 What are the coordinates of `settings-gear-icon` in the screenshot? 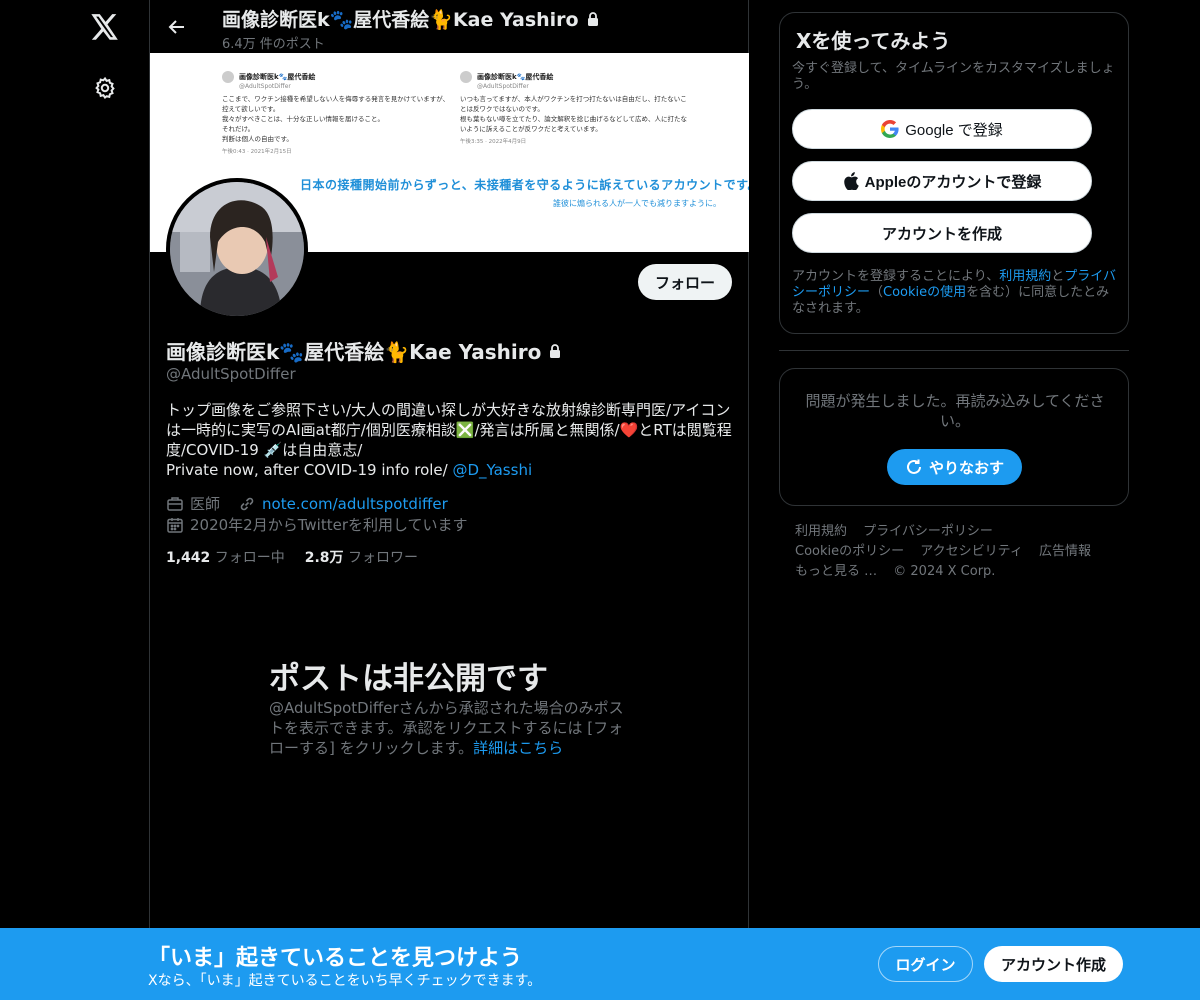 It's located at (105, 88).